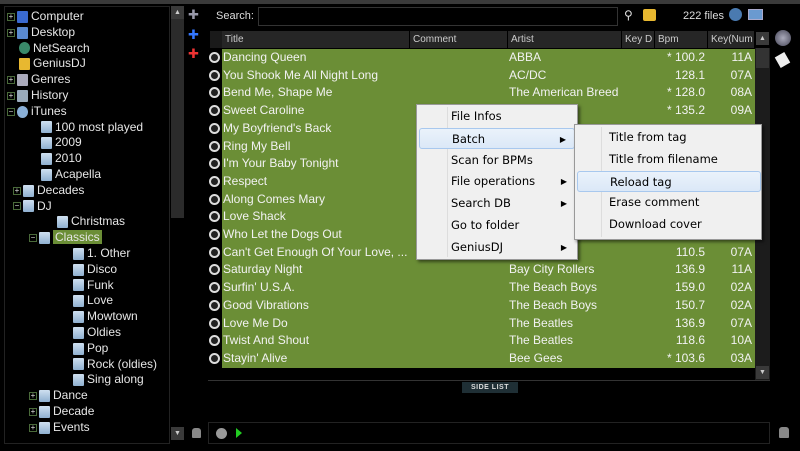  I want to click on column-comment: Comment, so click(459, 39).